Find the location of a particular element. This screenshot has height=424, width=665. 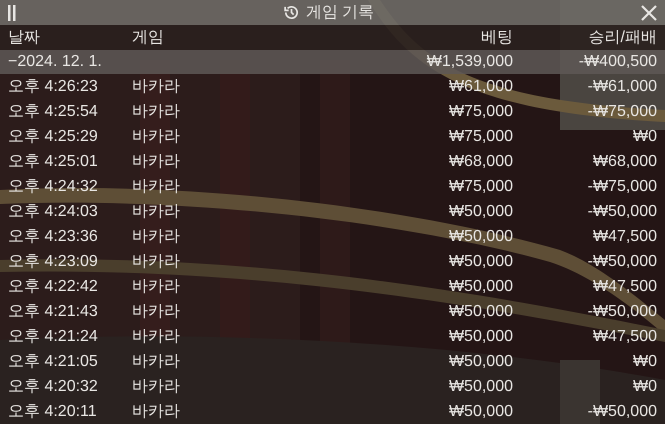

table-cell: 오후 4:21:43 is located at coordinates (53, 311).